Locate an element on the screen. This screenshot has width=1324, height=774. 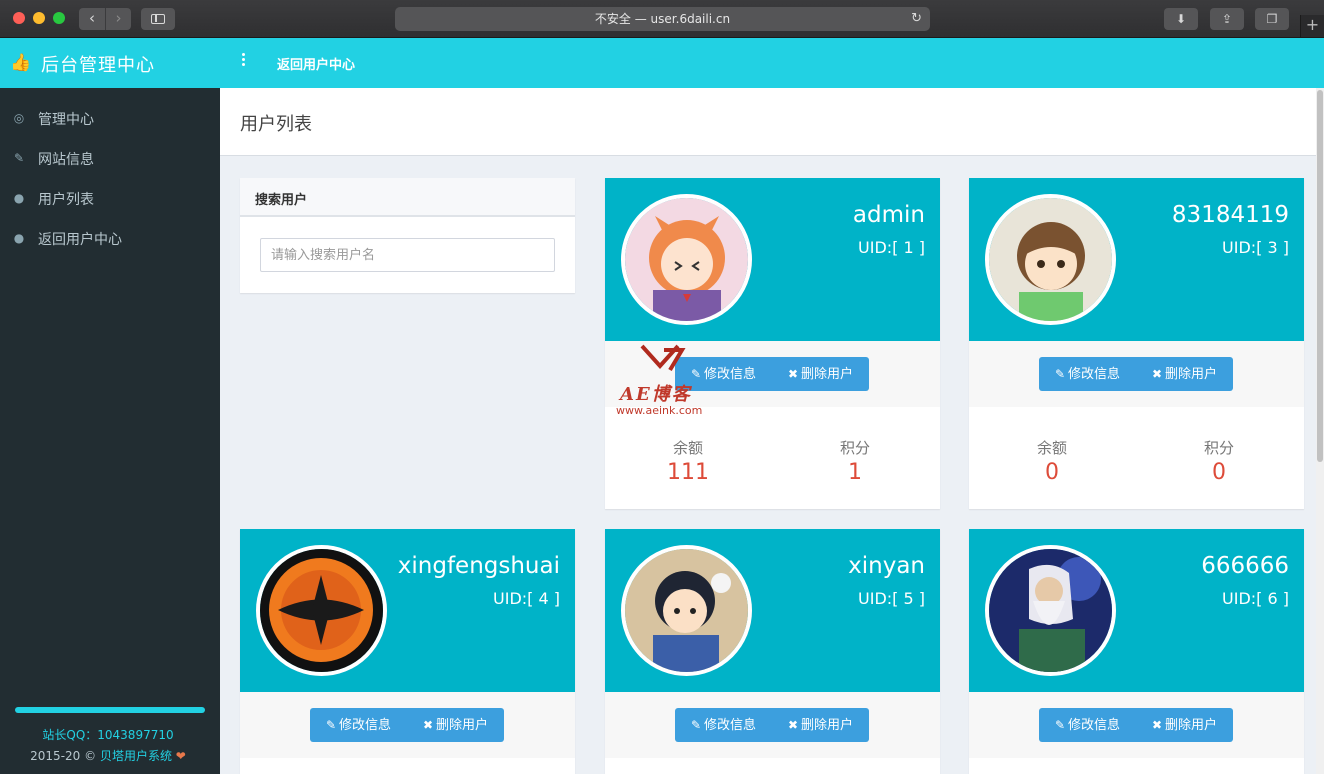
chevron-left-icon: ‹ is located at coordinates (92, 18).